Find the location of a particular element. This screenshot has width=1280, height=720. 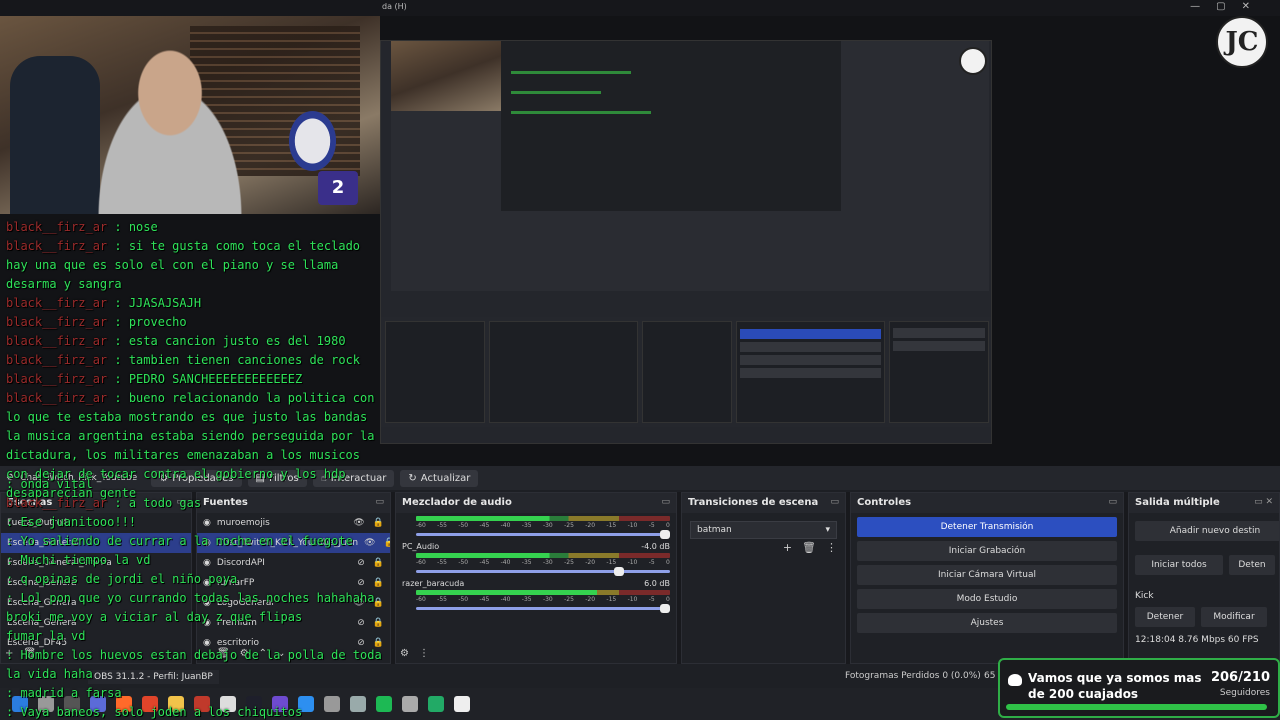

minimize-icon: — is located at coordinates (1195, 6).